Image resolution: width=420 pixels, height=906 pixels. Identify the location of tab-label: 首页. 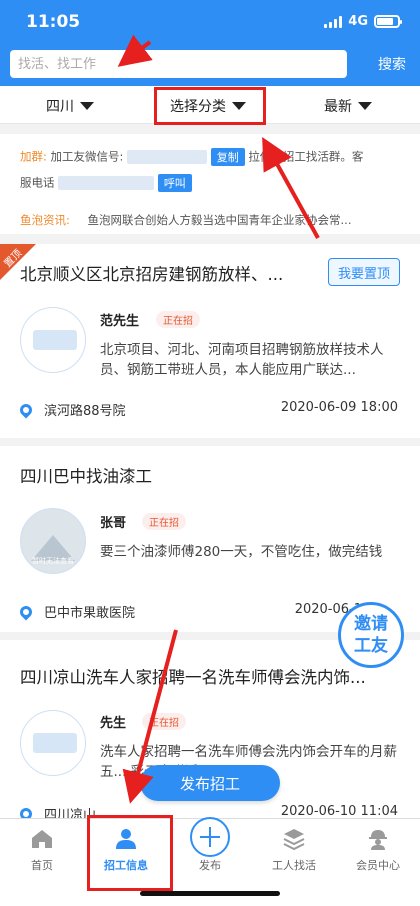
(42, 865).